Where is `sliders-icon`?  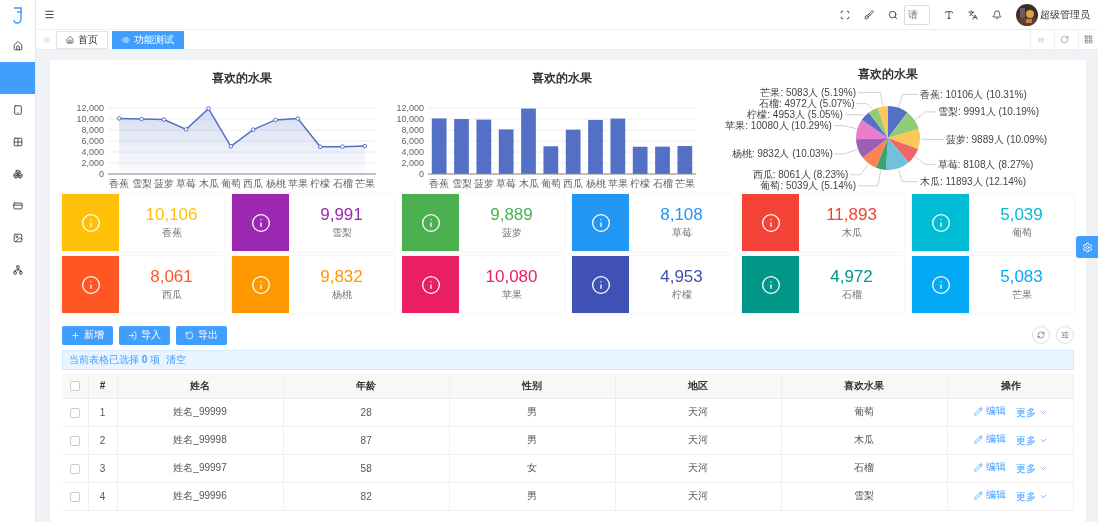 sliders-icon is located at coordinates (1065, 335).